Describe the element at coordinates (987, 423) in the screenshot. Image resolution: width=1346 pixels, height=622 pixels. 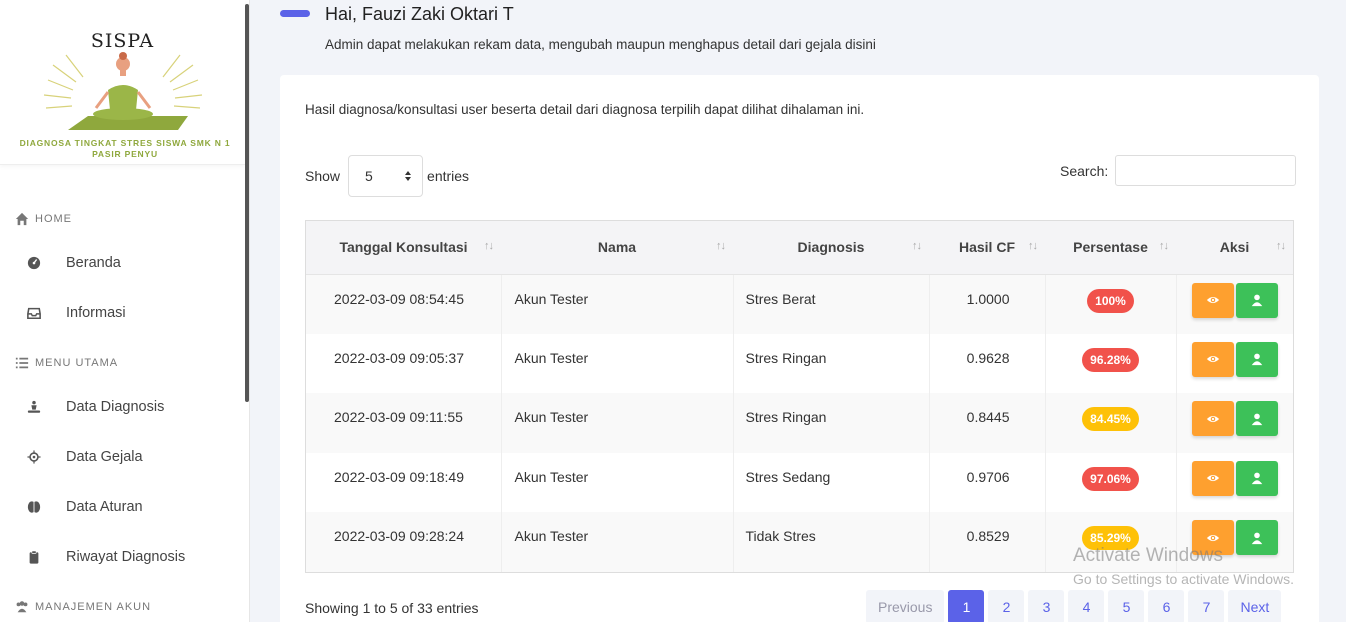
I see `cell-hasil-cf: 0.8445` at that location.